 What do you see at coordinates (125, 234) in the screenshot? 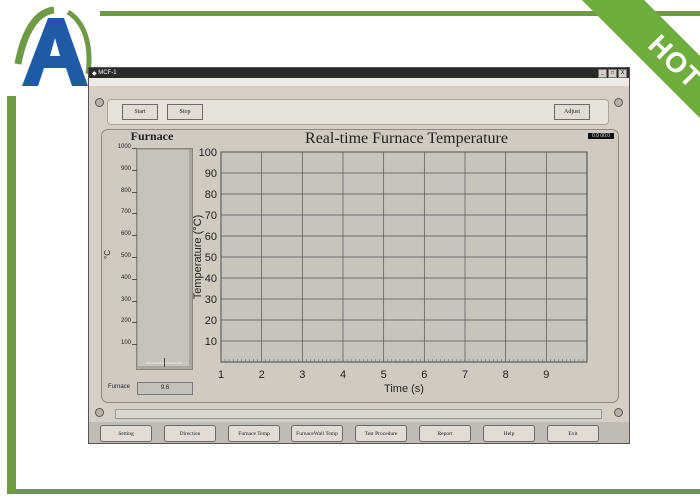
I see `gauge-tick-label: 600` at bounding box center [125, 234].